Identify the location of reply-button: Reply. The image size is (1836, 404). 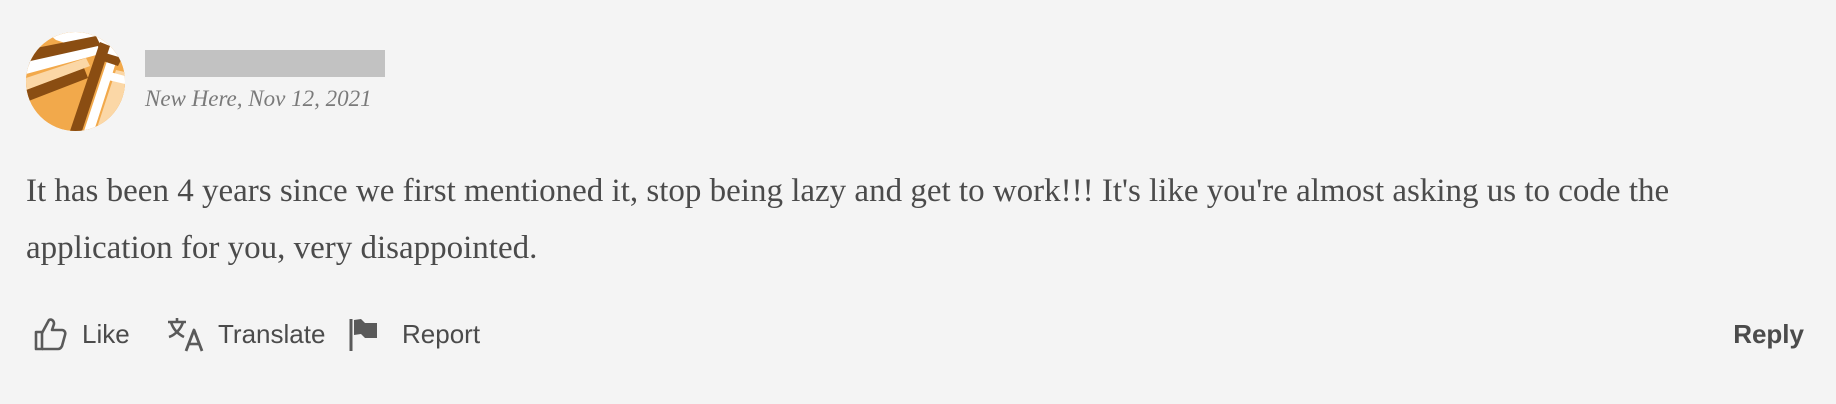
(1768, 334).